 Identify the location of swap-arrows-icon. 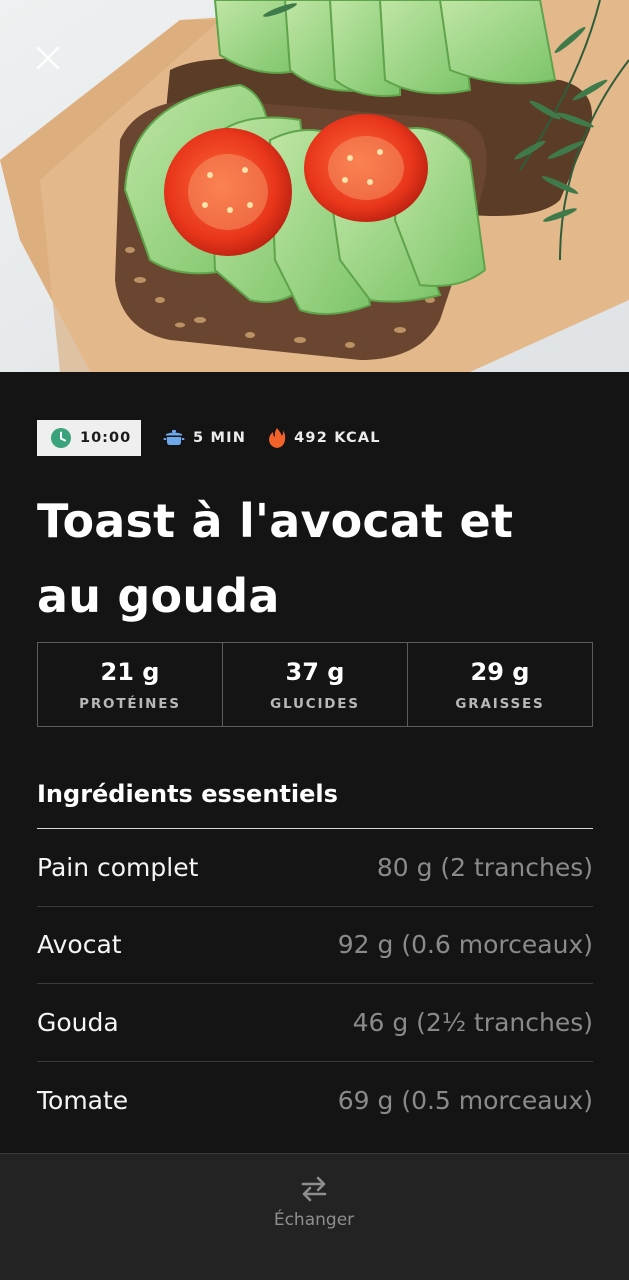
(314, 1189).